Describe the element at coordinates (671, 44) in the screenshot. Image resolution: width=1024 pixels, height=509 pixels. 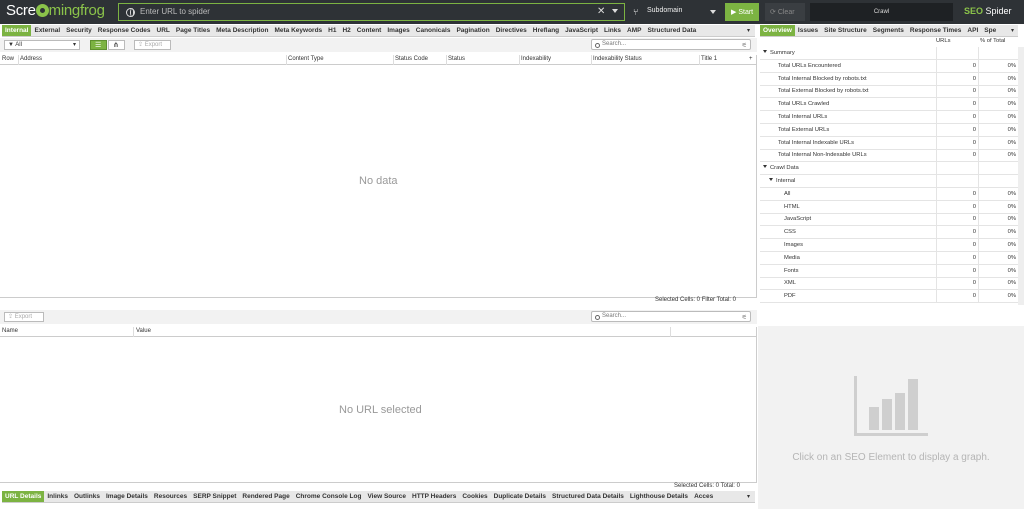
I see `main-search-input: Search... ⚟` at that location.